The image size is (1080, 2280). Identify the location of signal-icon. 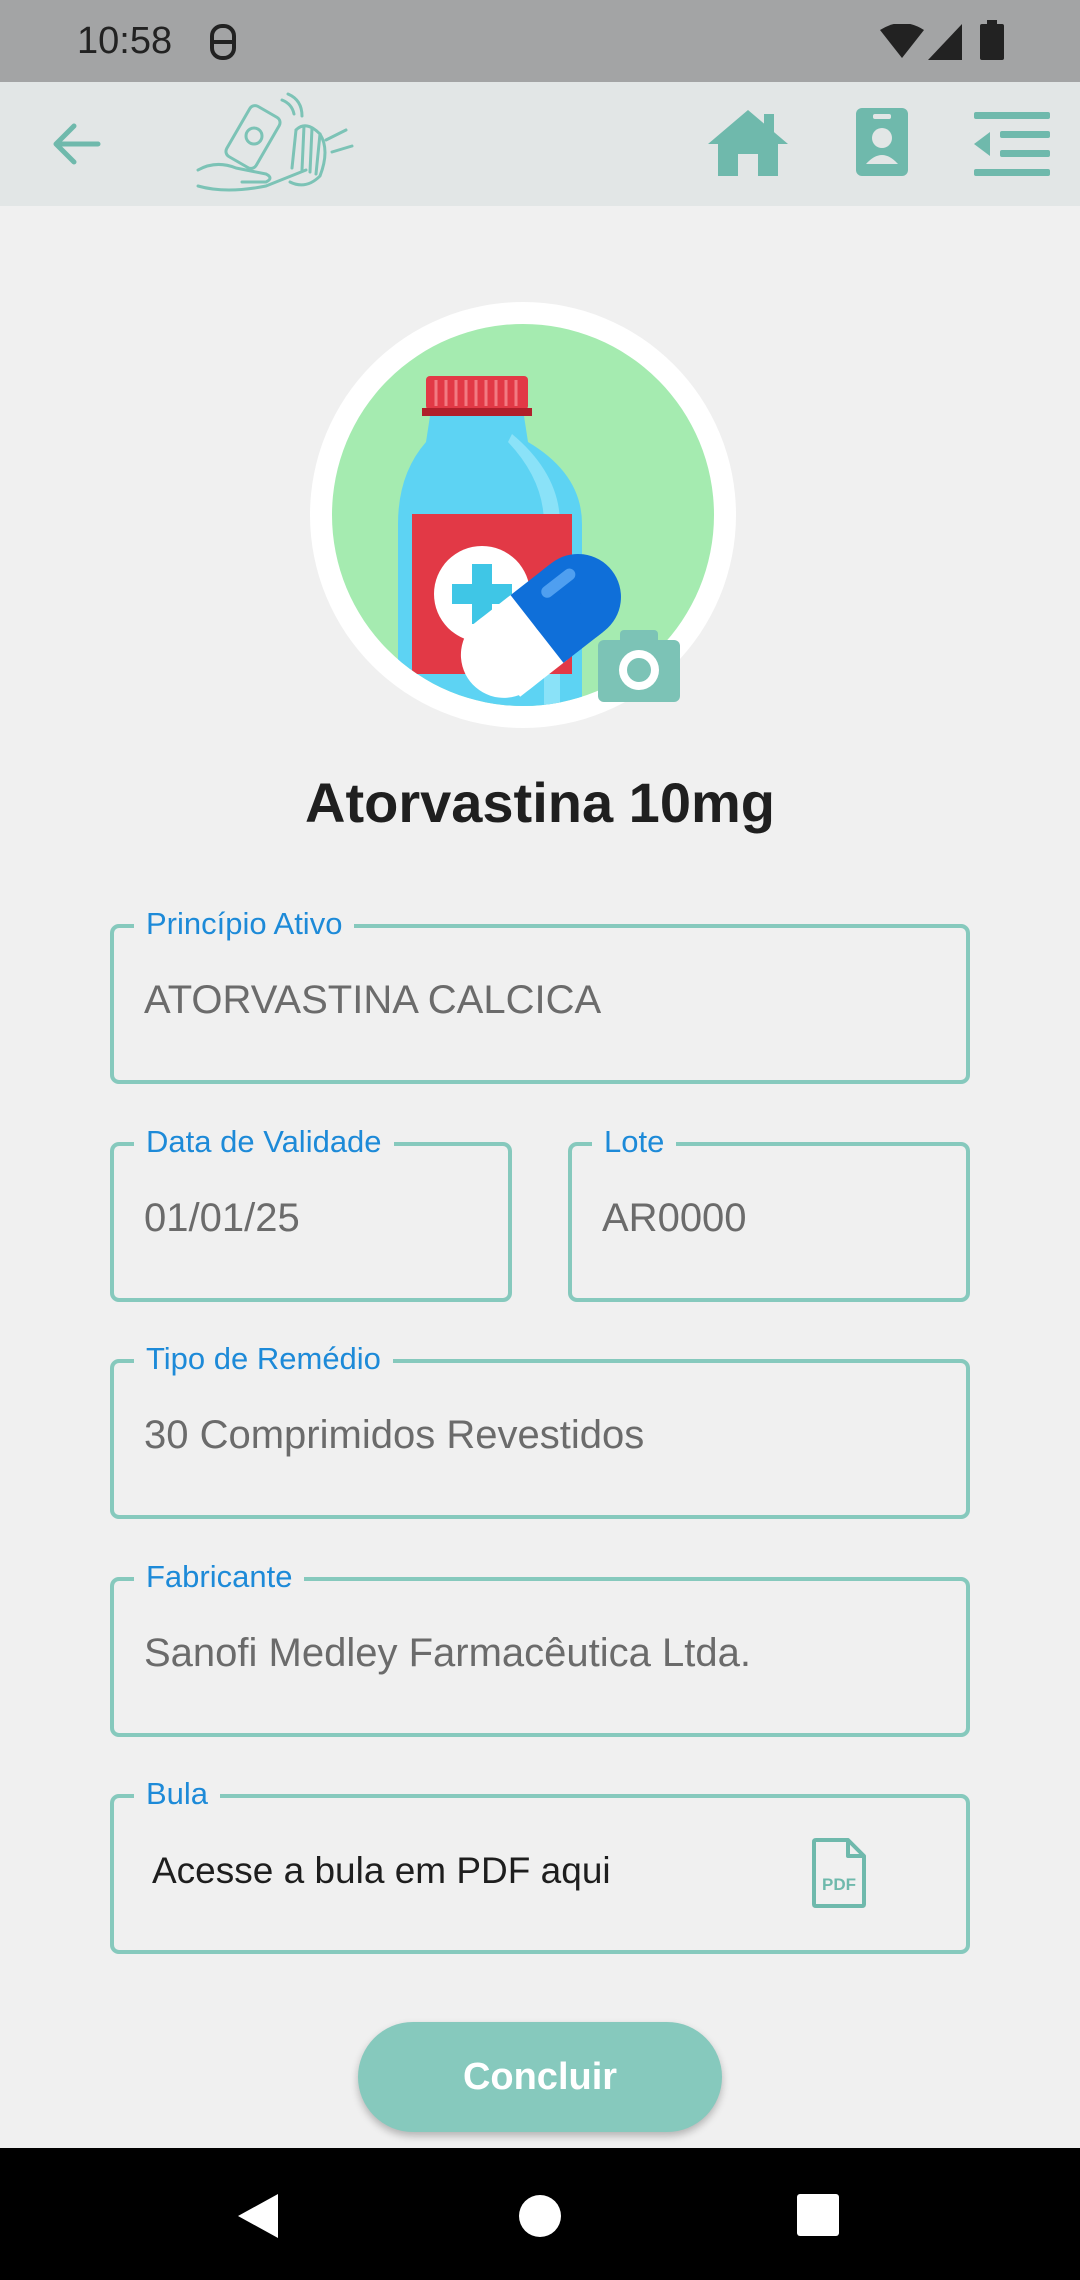
(945, 44).